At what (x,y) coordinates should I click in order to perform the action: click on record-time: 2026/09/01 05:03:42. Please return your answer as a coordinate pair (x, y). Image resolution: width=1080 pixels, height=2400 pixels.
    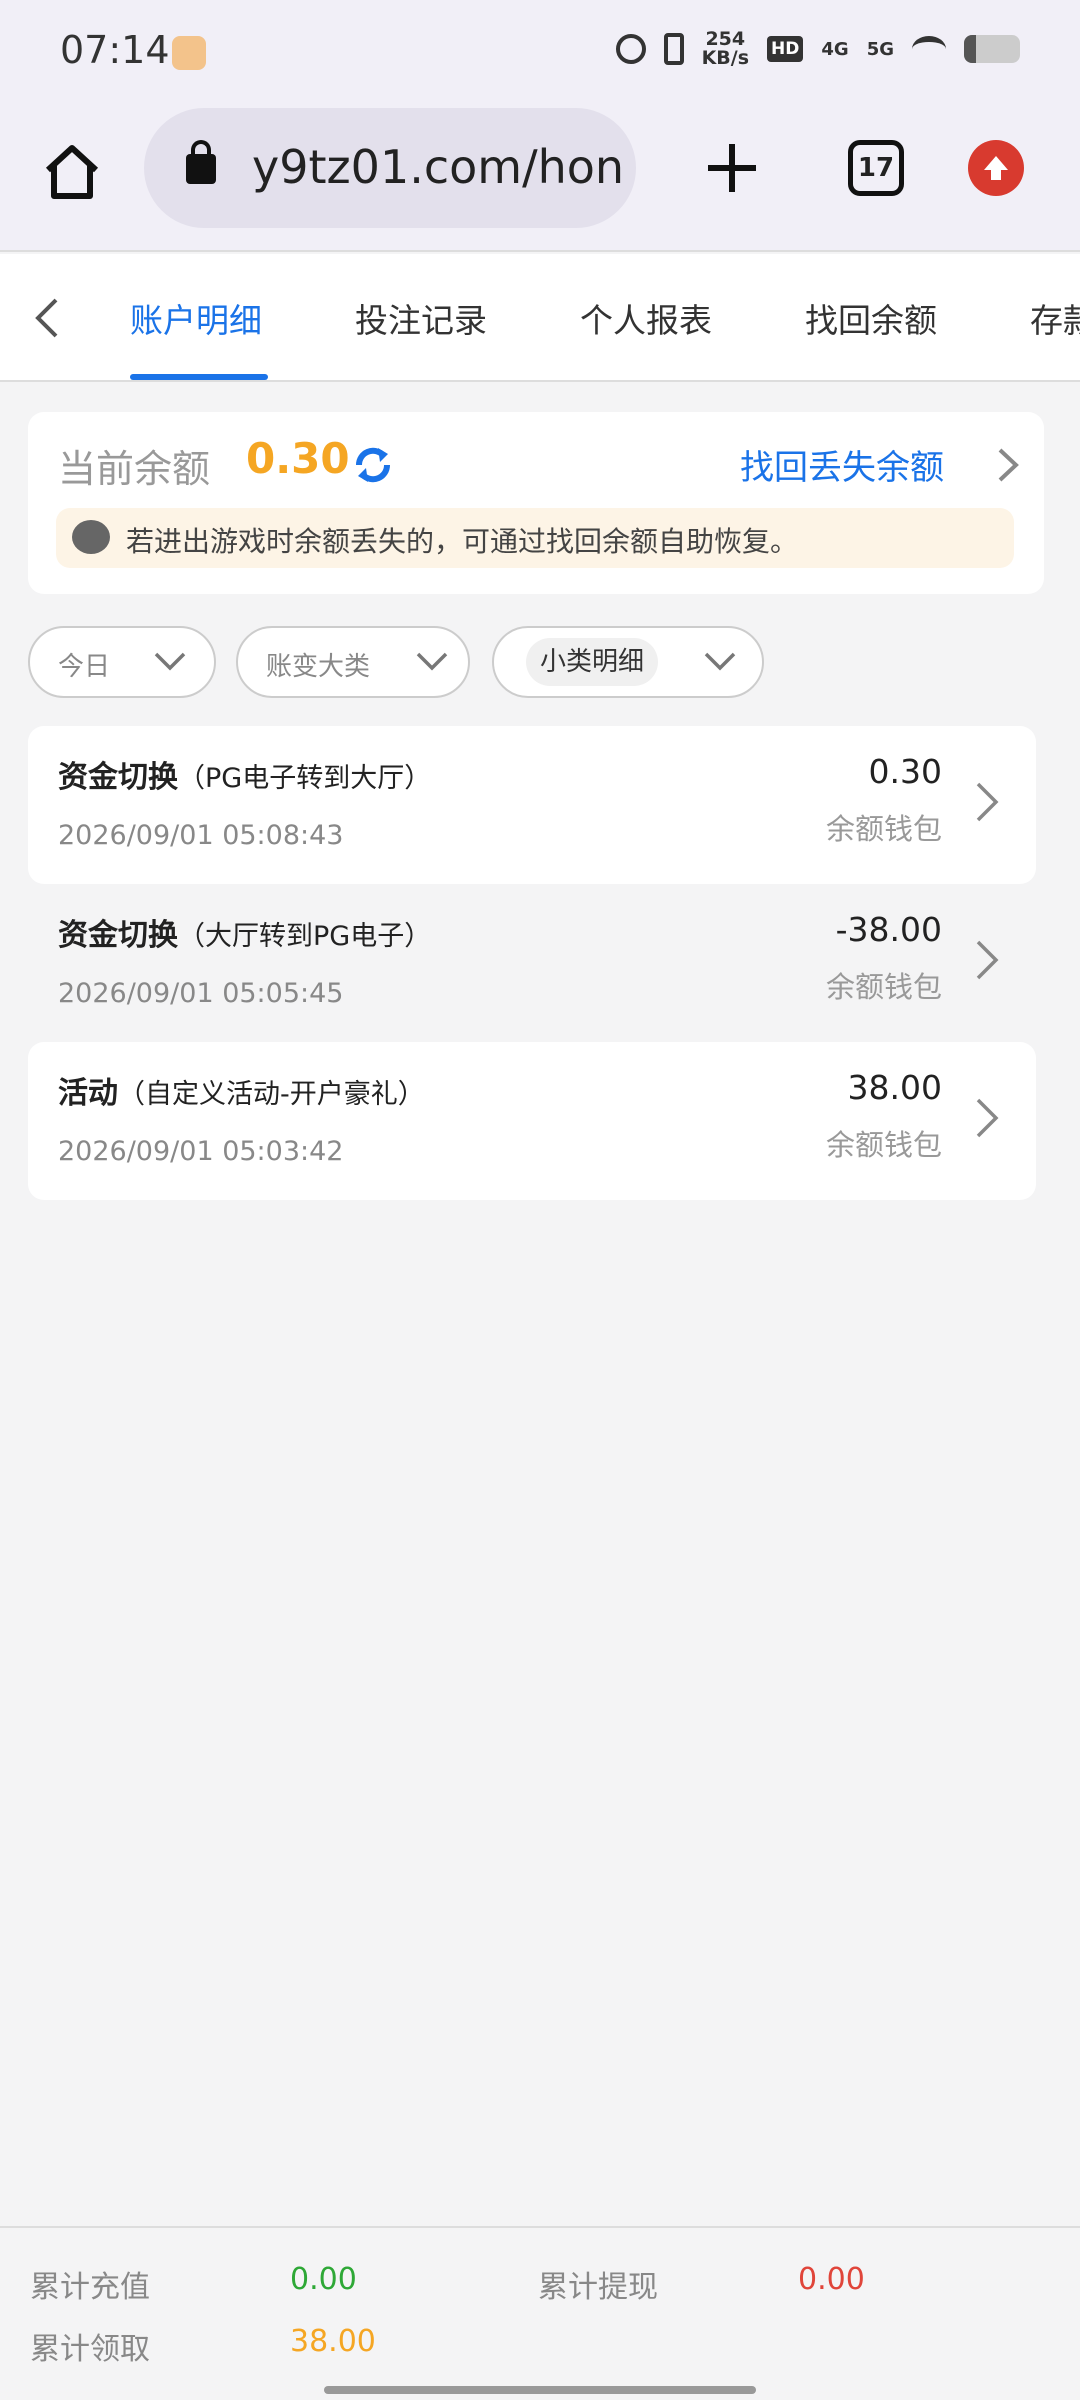
    Looking at the image, I should click on (201, 1151).